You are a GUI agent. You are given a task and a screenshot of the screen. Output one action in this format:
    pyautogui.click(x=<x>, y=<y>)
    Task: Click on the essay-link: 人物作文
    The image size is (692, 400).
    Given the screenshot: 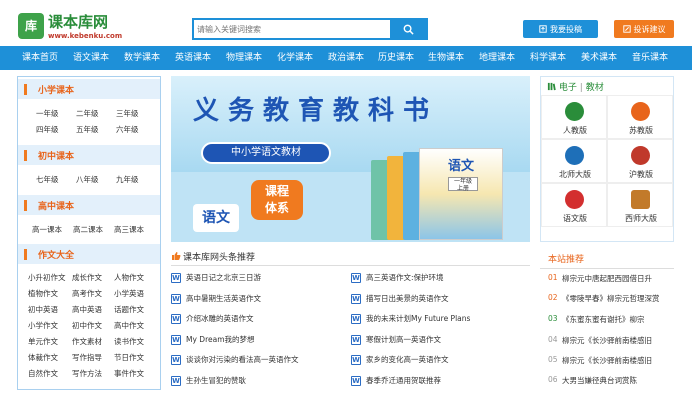 What is the action you would take?
    pyautogui.click(x=129, y=277)
    